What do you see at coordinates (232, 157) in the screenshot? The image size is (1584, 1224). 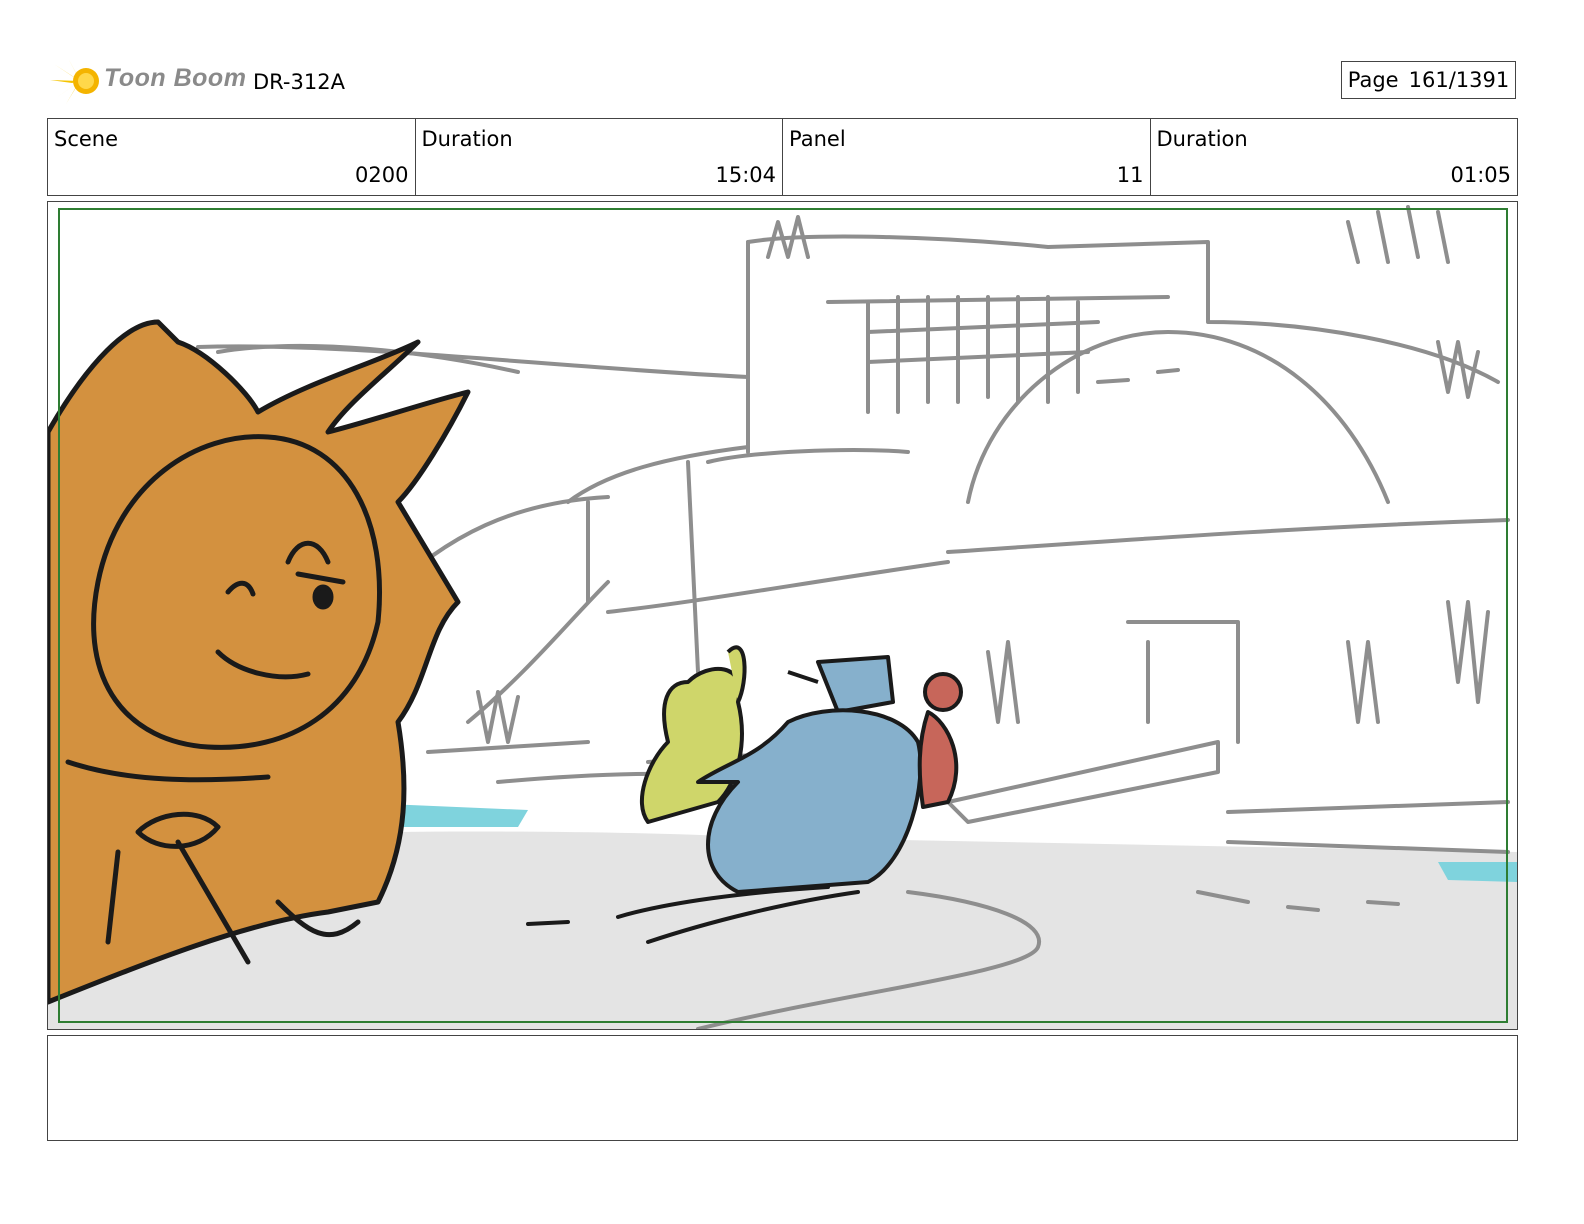 I see `scene-cell: Scene 0200` at bounding box center [232, 157].